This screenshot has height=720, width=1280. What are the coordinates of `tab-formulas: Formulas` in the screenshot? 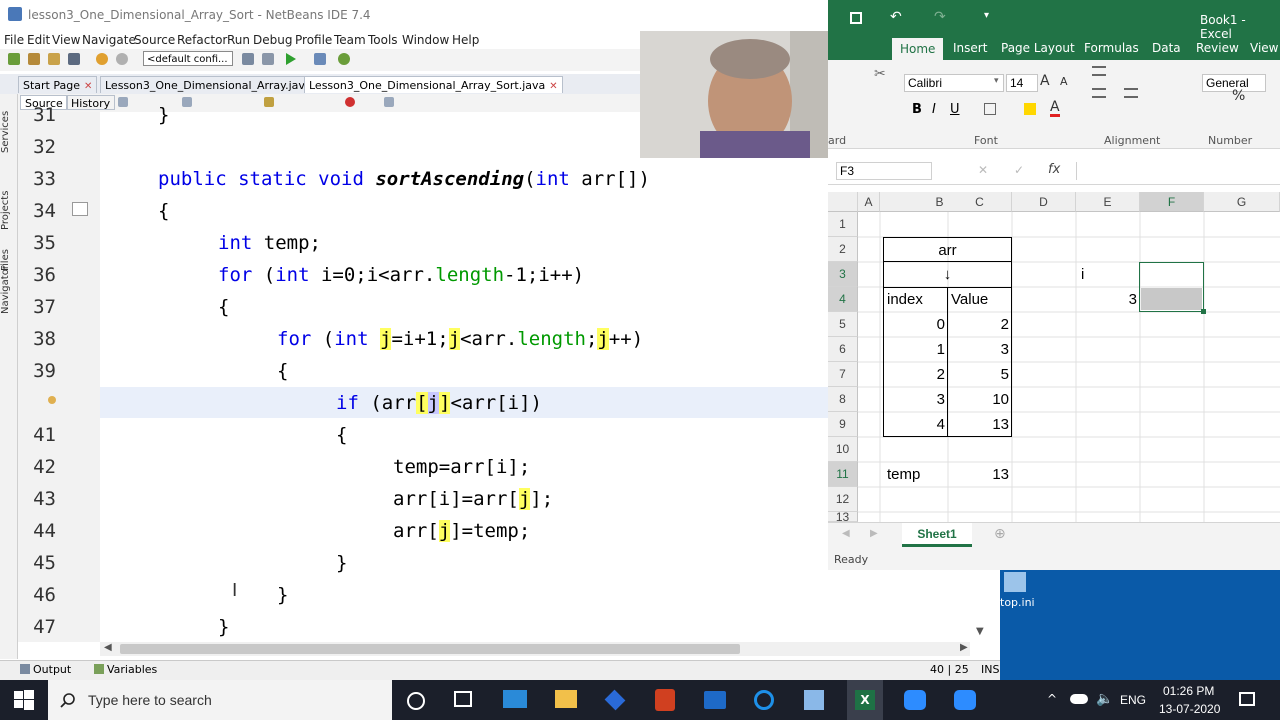 It's located at (1111, 48).